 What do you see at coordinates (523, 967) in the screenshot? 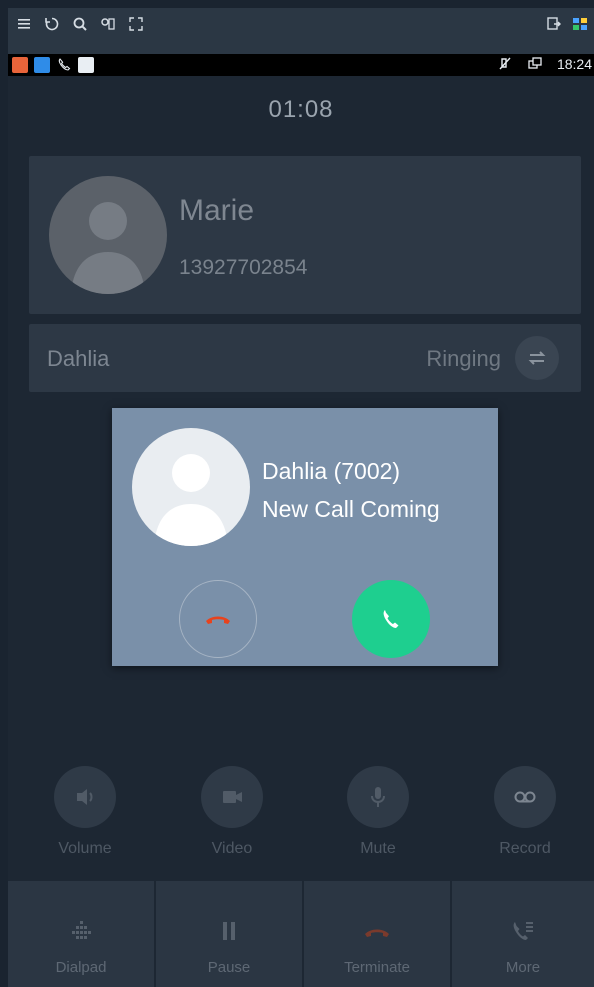
I see `more-label: More` at bounding box center [523, 967].